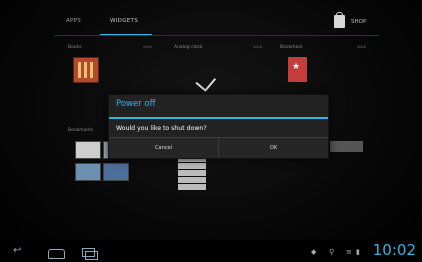  I want to click on ok-button: OK, so click(273, 148).